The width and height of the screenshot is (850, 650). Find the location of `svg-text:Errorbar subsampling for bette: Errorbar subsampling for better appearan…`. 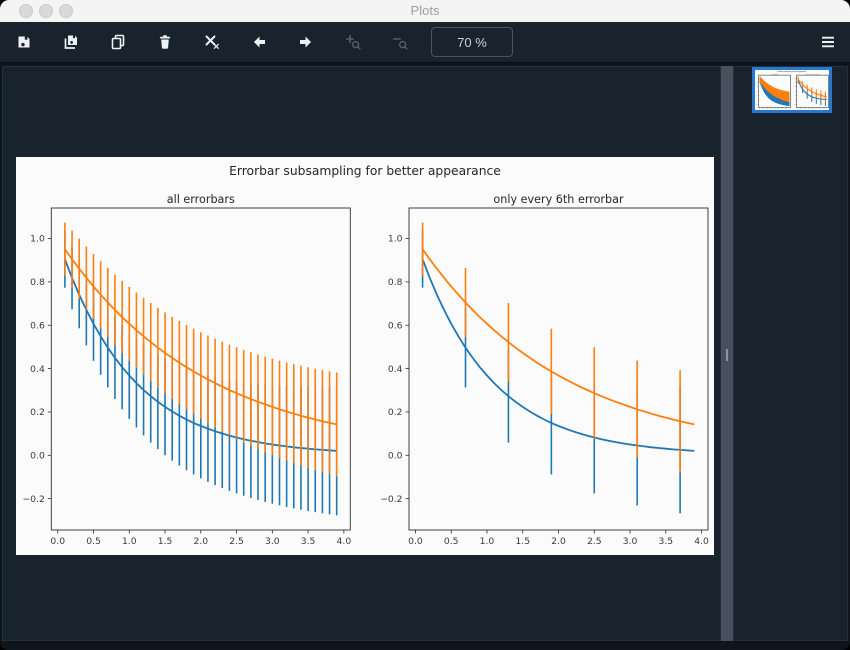

svg-text:Errorbar subsampling for bette: Errorbar subsampling for better appearan… is located at coordinates (365, 171).